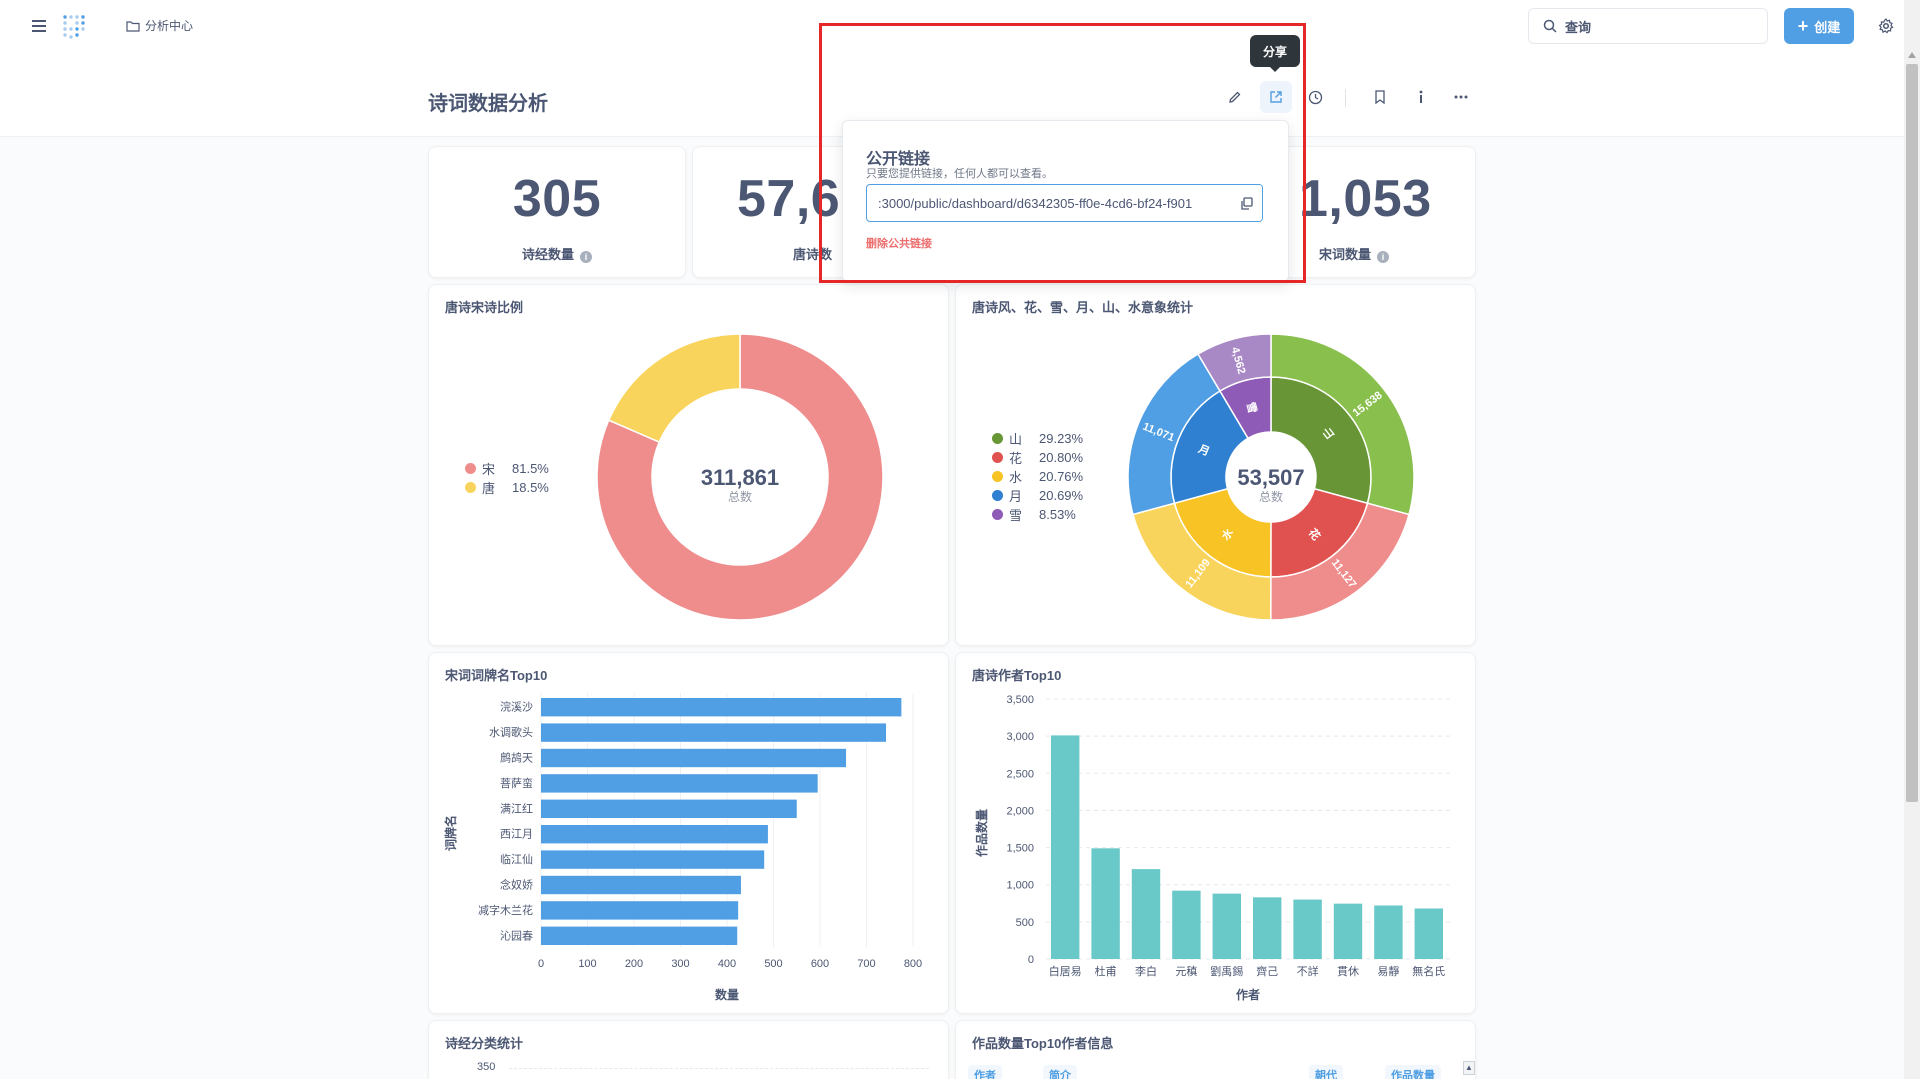  I want to click on menu-icon, so click(39, 26).